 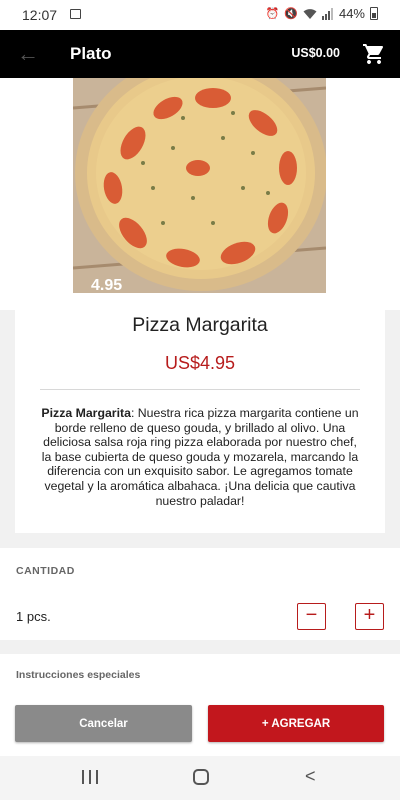 I want to click on battery-percent: 44%, so click(x=351, y=13).